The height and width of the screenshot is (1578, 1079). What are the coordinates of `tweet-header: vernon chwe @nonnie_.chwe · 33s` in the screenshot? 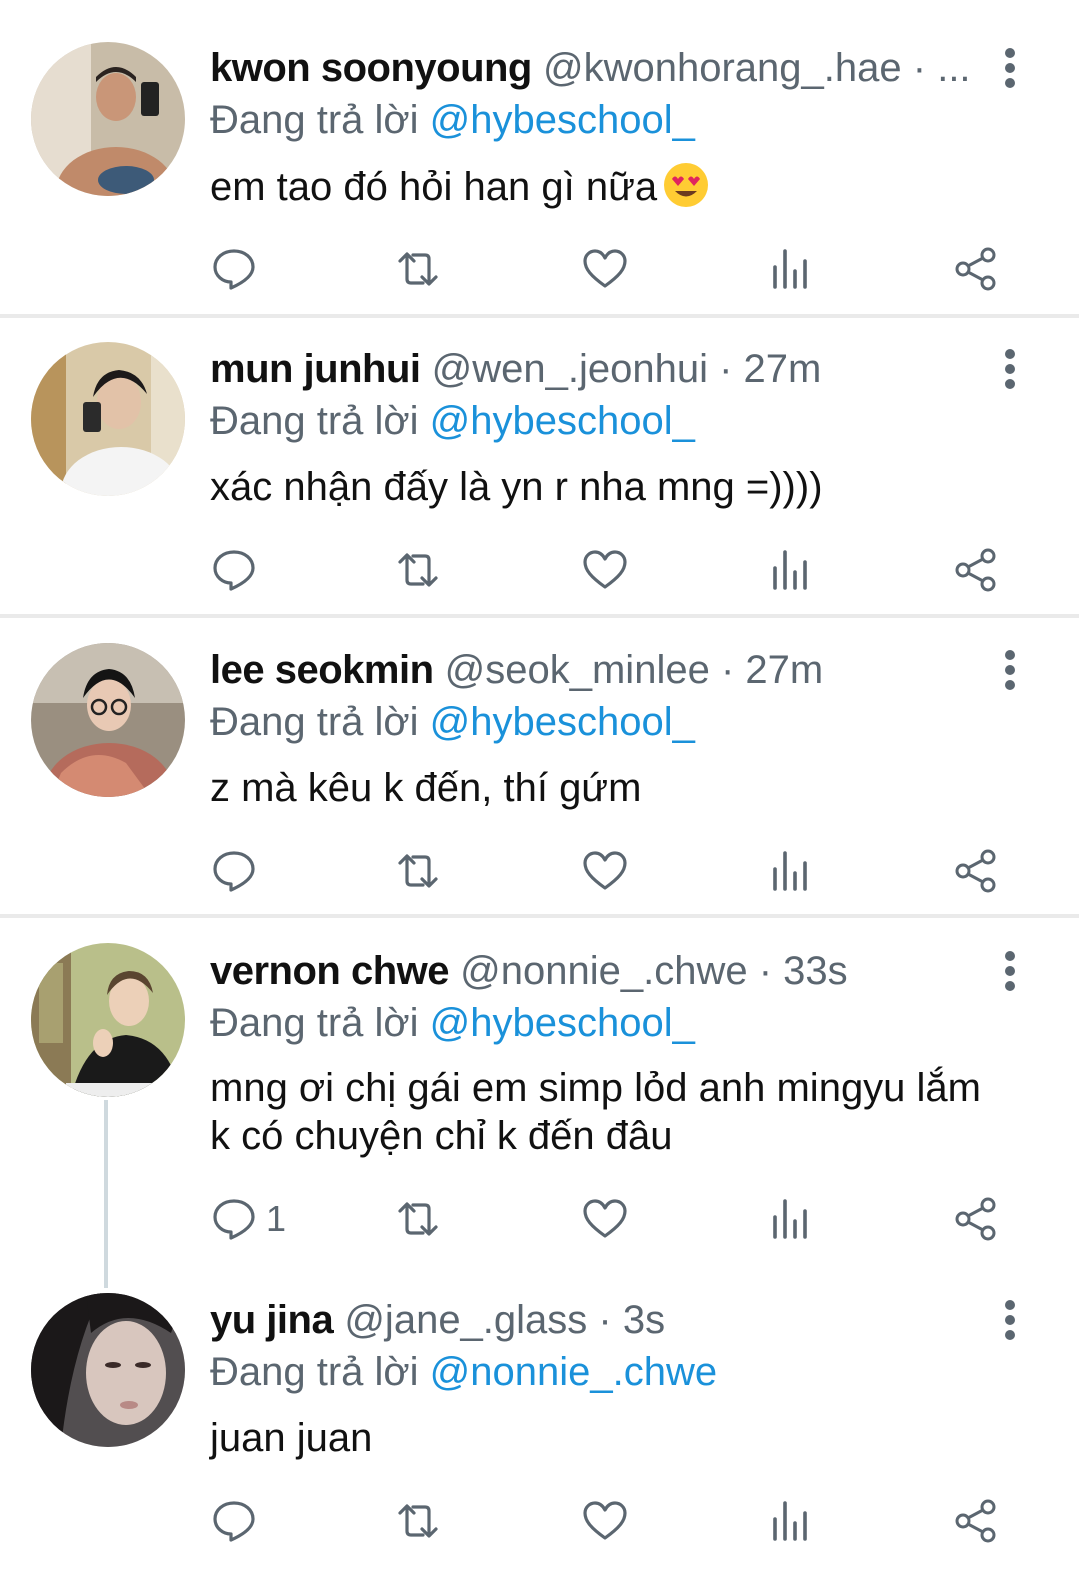 It's located at (595, 971).